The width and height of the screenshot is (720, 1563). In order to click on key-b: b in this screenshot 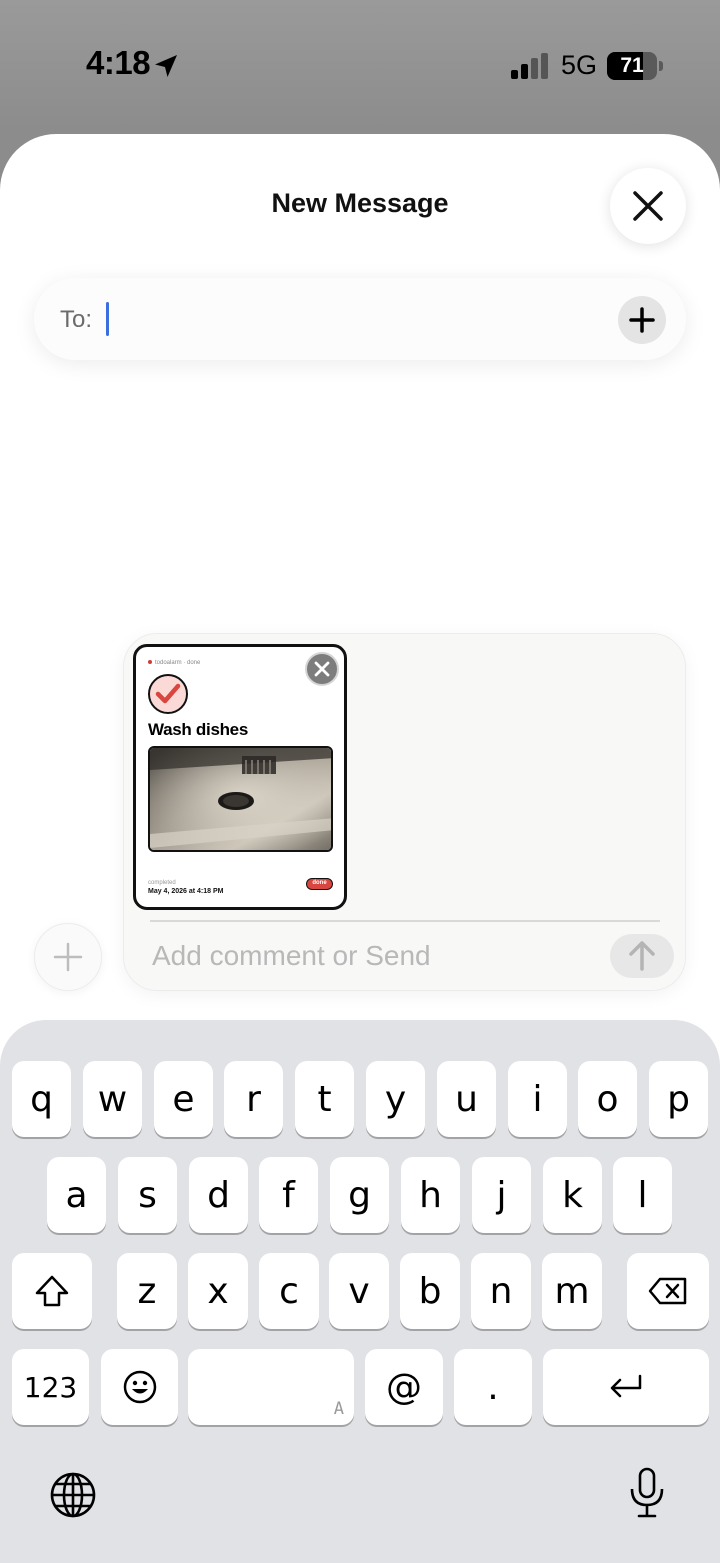, I will do `click(430, 1291)`.